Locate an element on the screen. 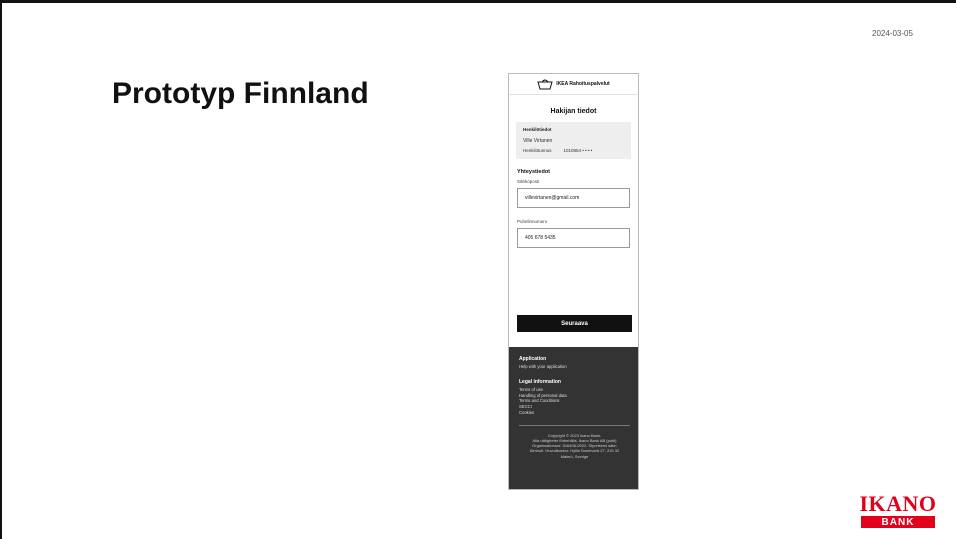 This screenshot has height=539, width=956. phone-field: 405 678 5435 is located at coordinates (573, 238).